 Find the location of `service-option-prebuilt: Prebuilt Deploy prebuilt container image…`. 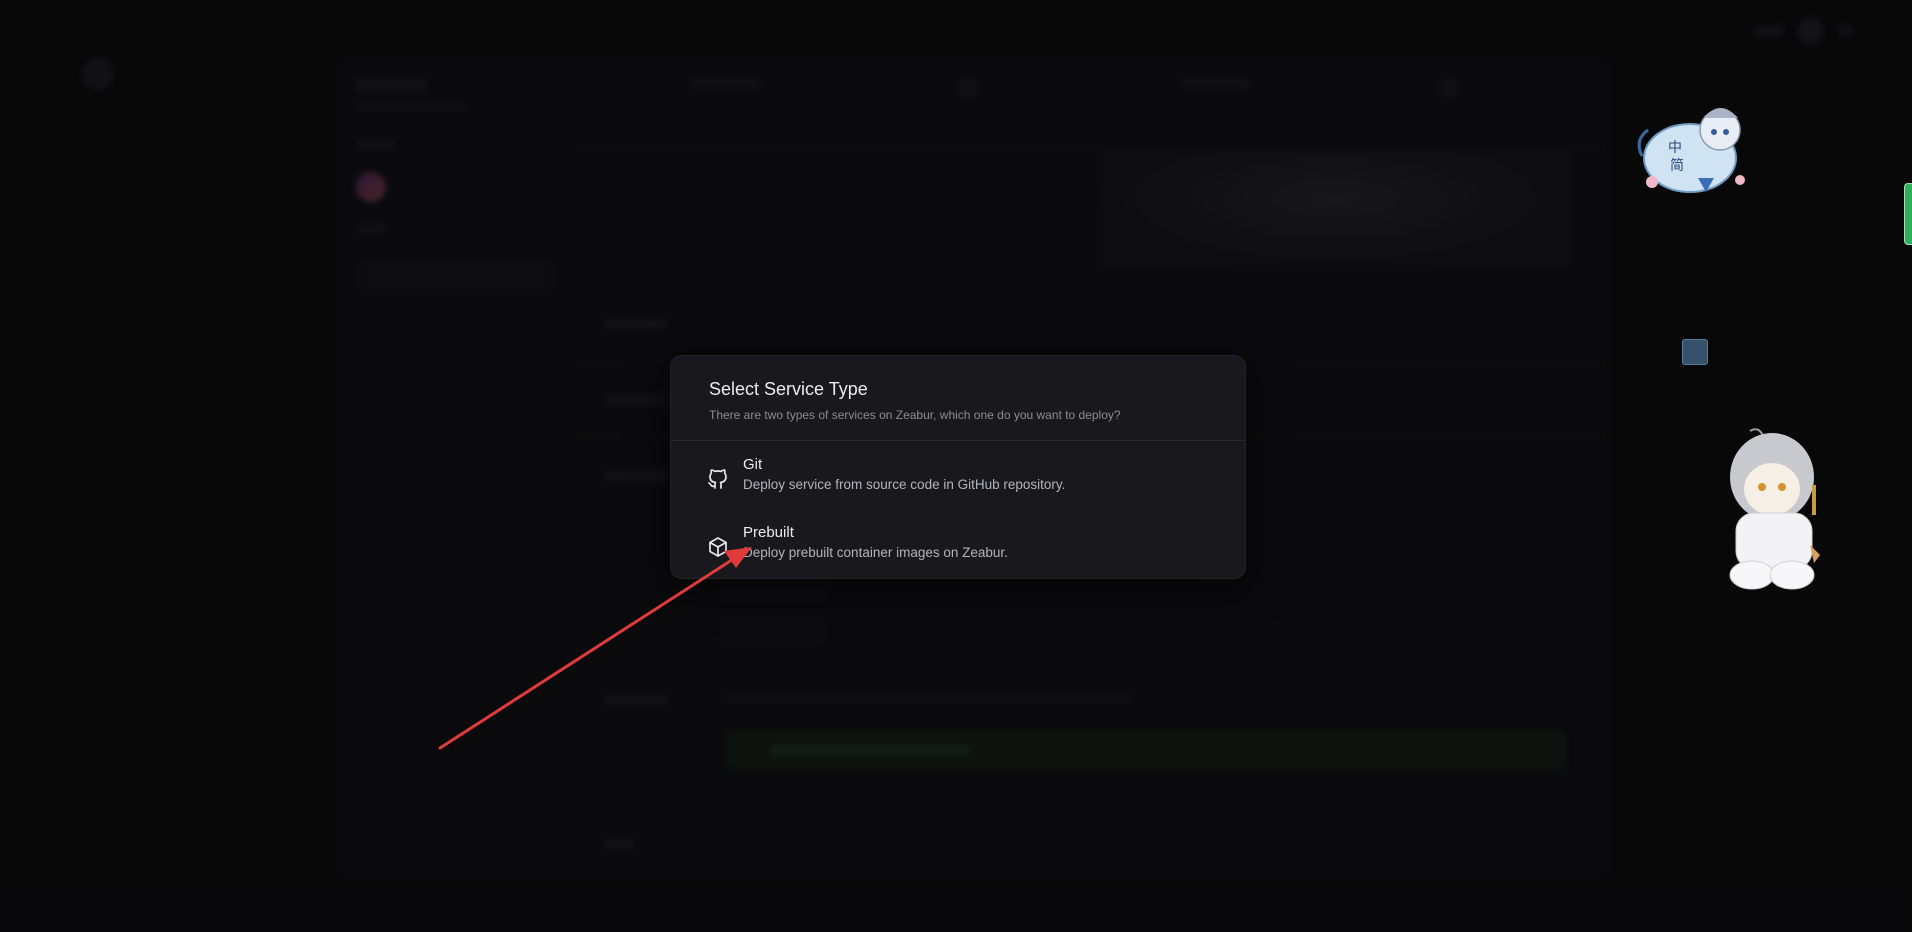

service-option-prebuilt: Prebuilt Deploy prebuilt container image… is located at coordinates (965, 549).